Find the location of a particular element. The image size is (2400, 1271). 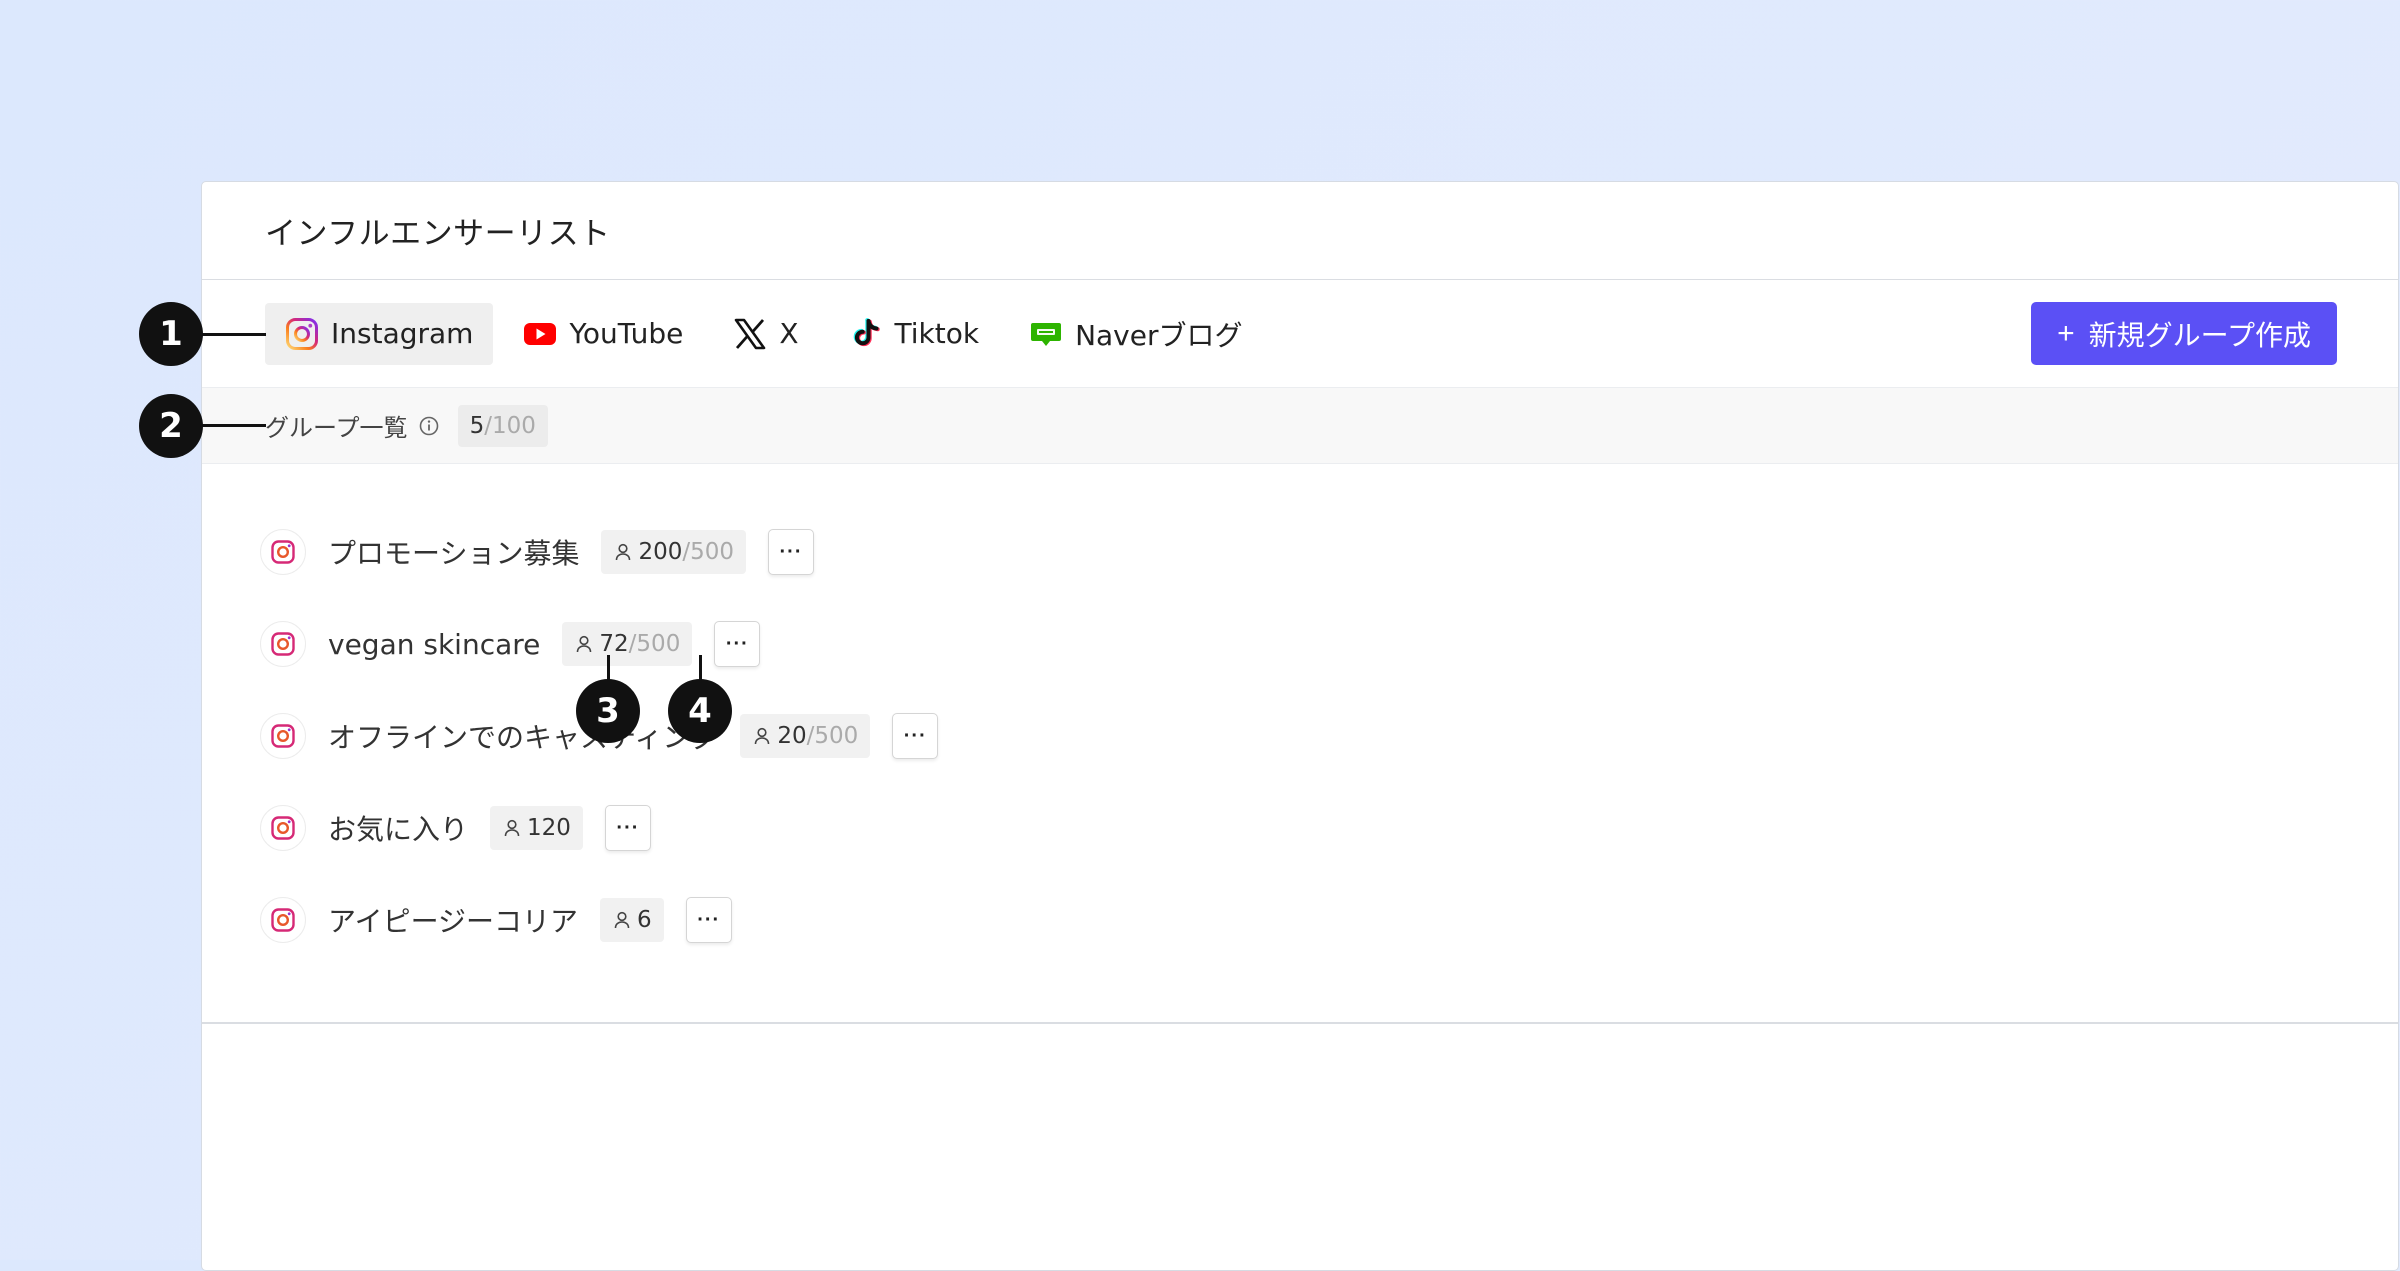

plus-icon: + is located at coordinates (2066, 333).